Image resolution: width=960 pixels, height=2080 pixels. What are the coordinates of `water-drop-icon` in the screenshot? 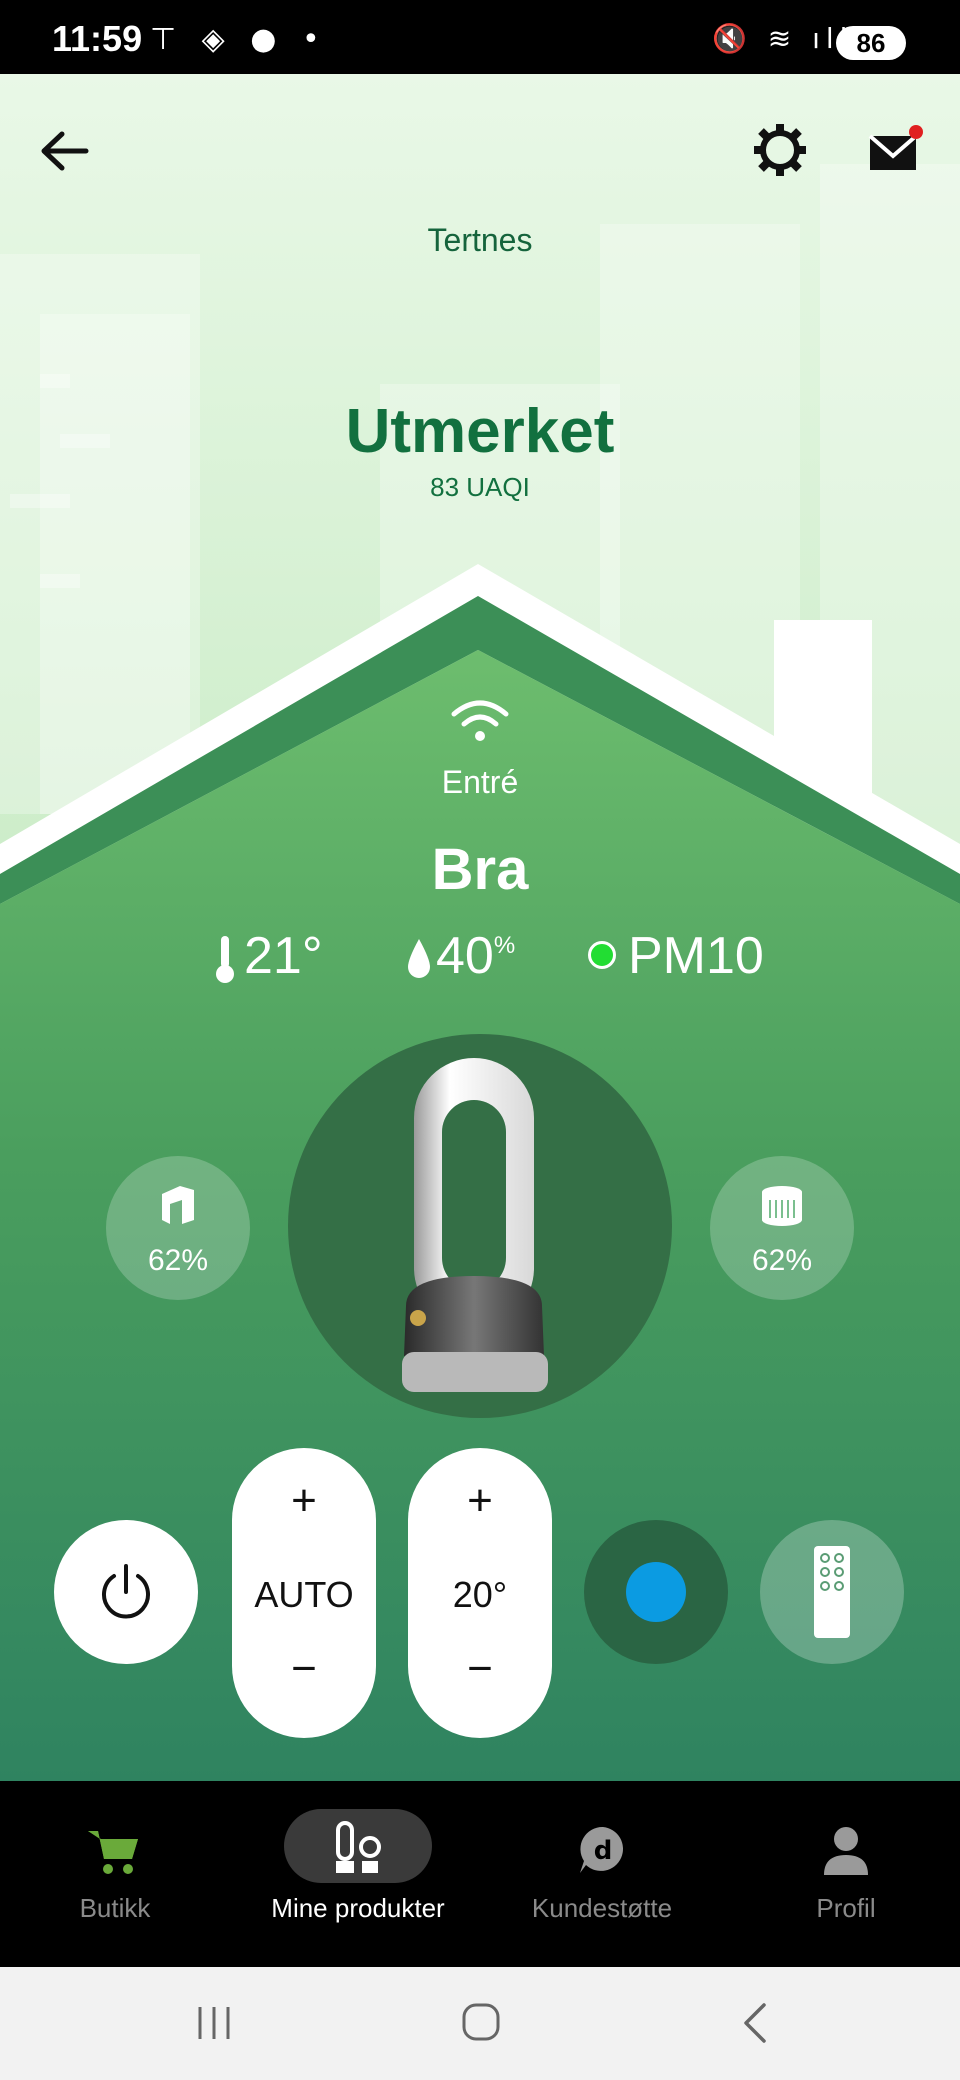 It's located at (419, 959).